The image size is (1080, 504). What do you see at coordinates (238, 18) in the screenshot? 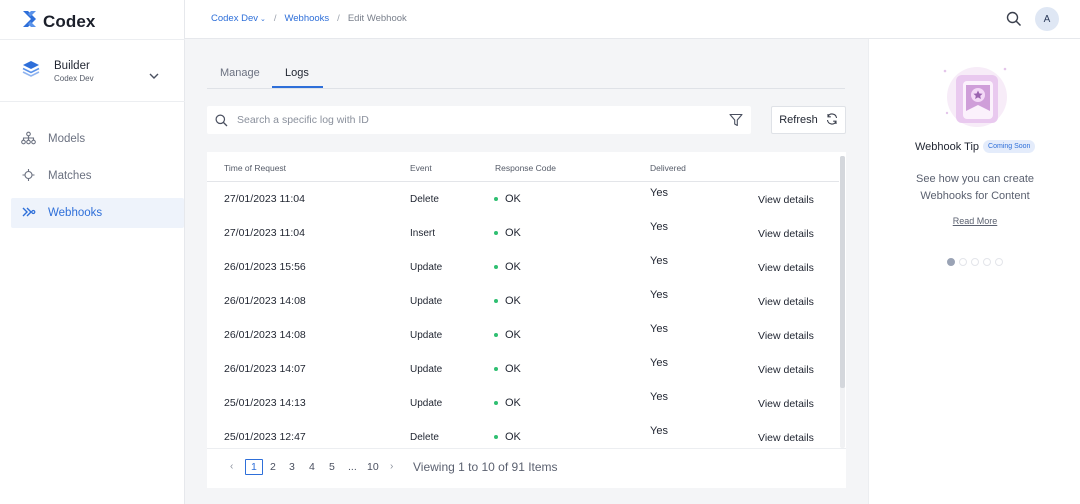
I see `breadcrumb-workspace: Codex Dev ⌄` at bounding box center [238, 18].